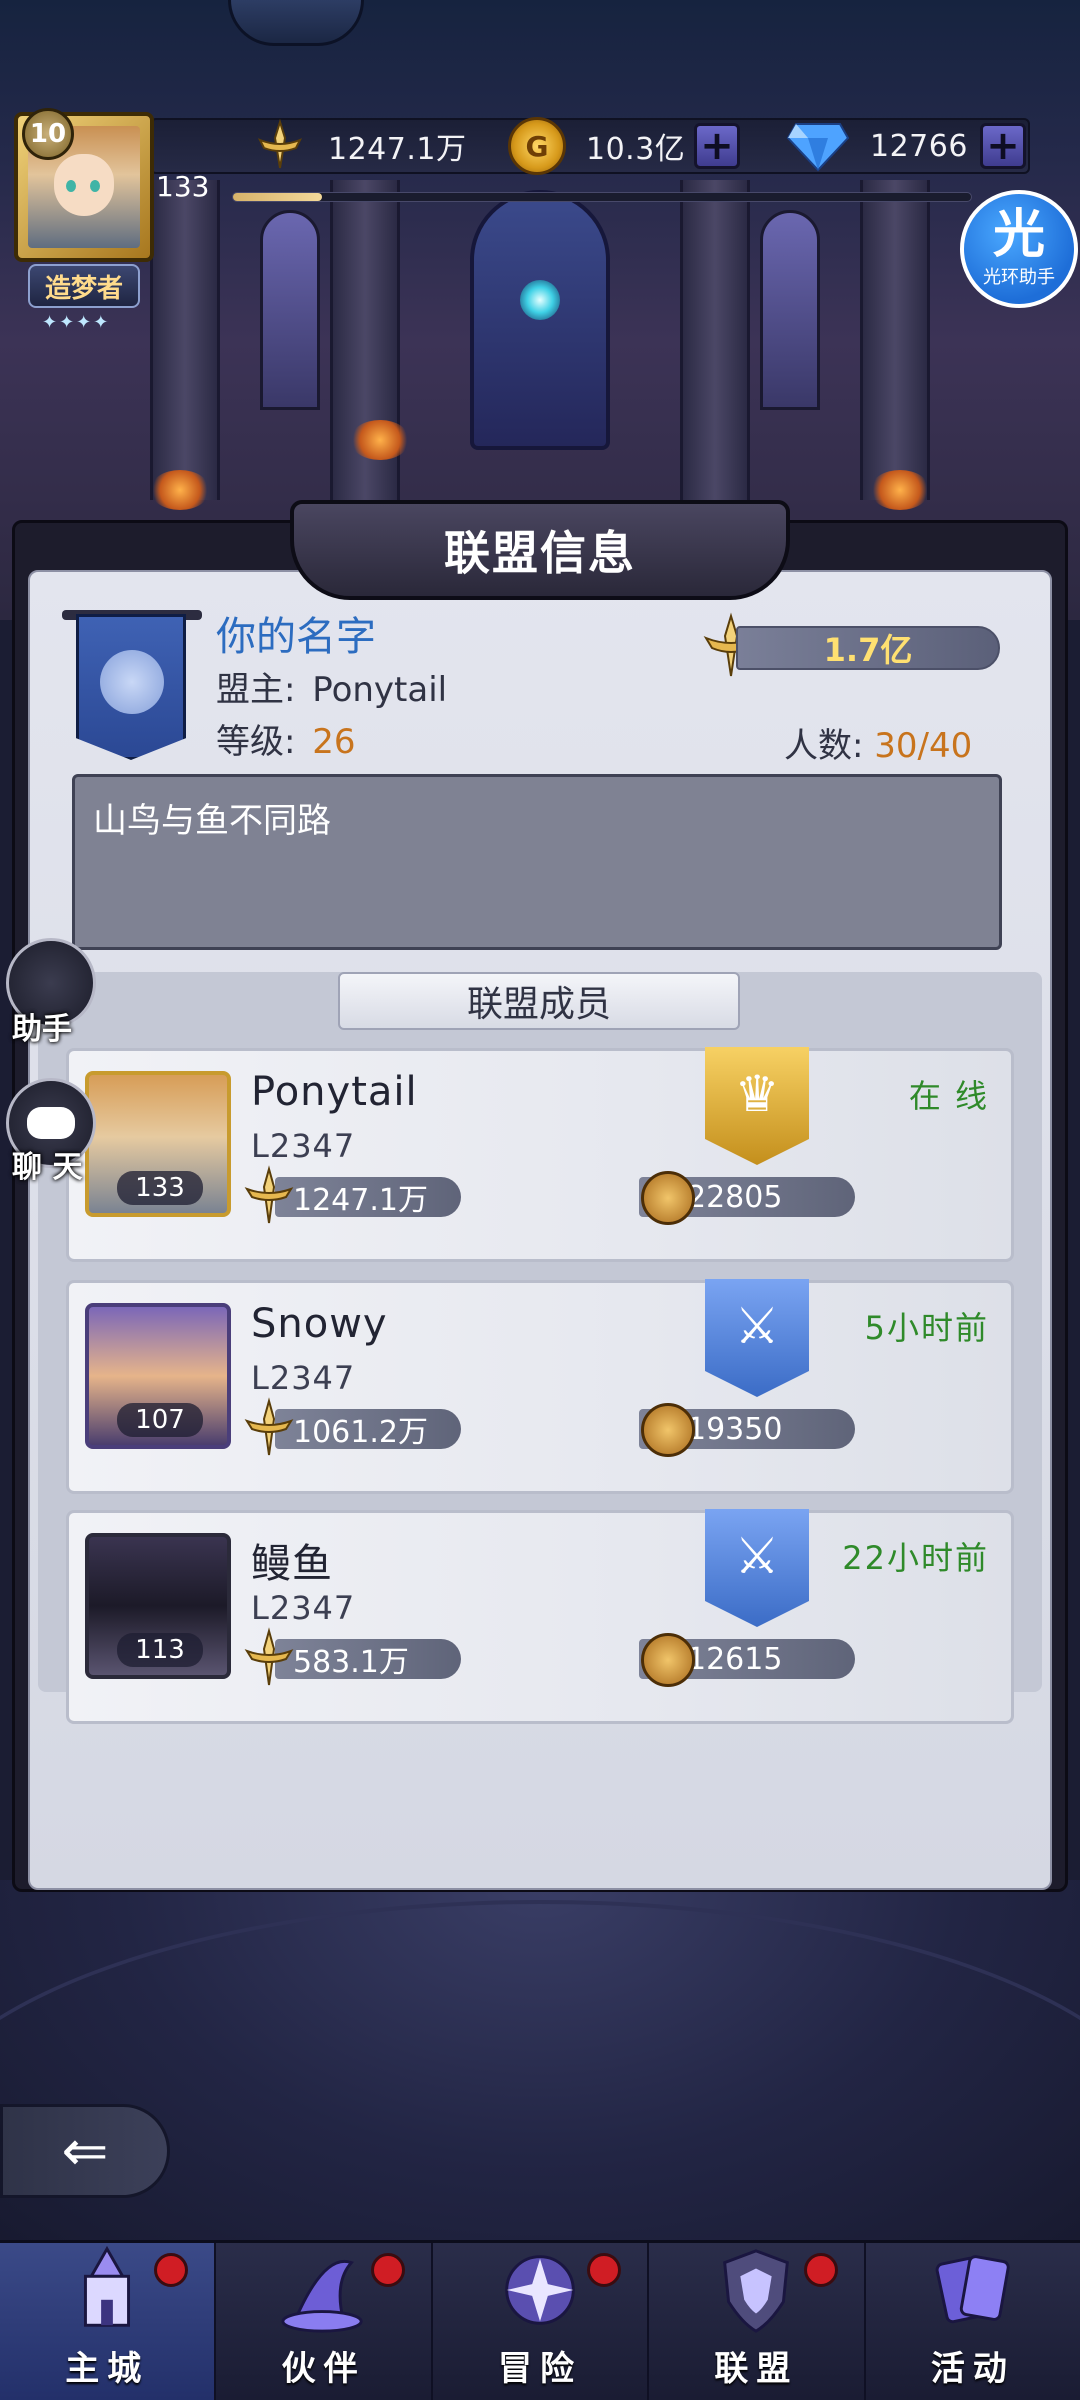 This screenshot has height=2400, width=1080. What do you see at coordinates (756, 2291) in the screenshot?
I see `shield-icon` at bounding box center [756, 2291].